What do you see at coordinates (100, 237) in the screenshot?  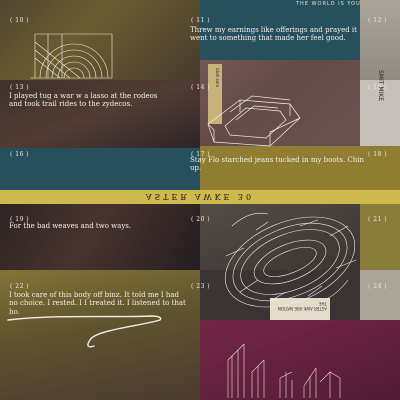 I see `tile-19-bg` at bounding box center [100, 237].